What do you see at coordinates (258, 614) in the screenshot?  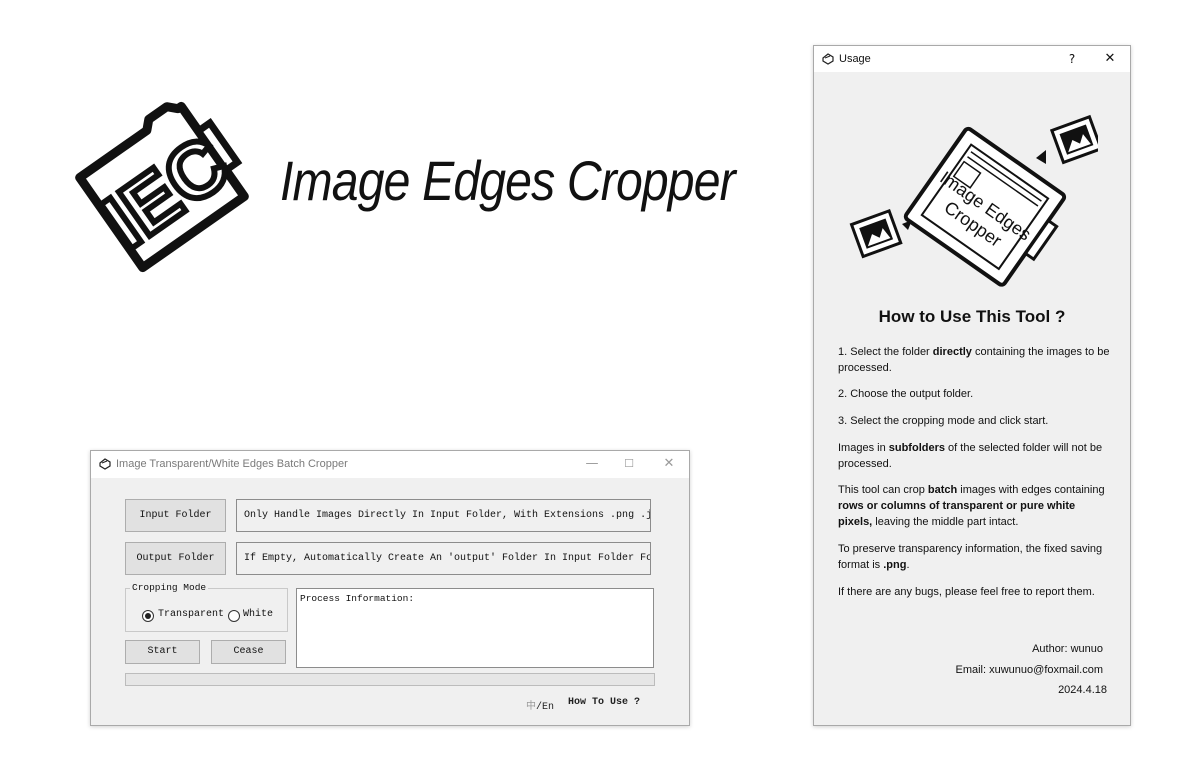 I see `white-radio-label: White` at bounding box center [258, 614].